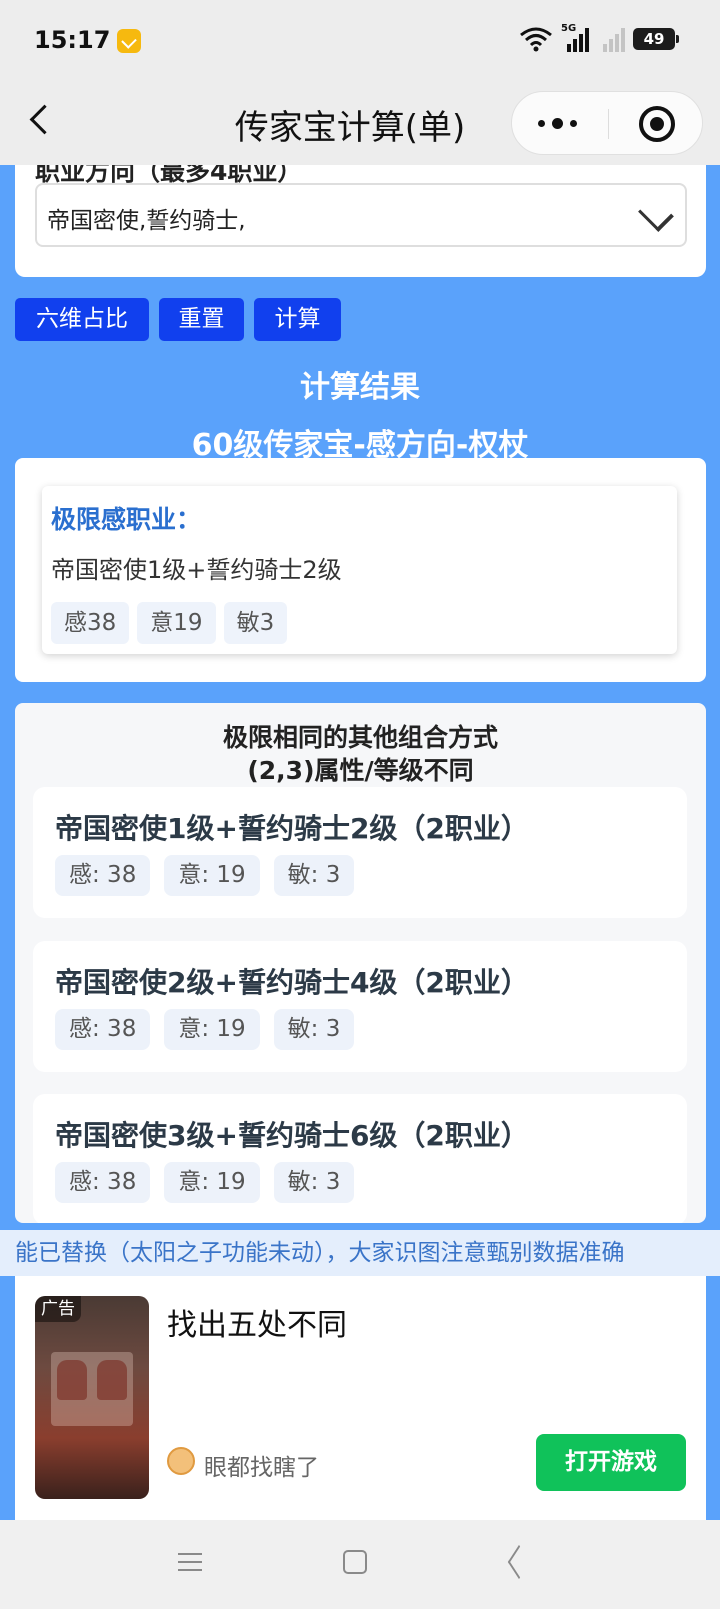  I want to click on status-icons: 5G 49, so click(599, 37).